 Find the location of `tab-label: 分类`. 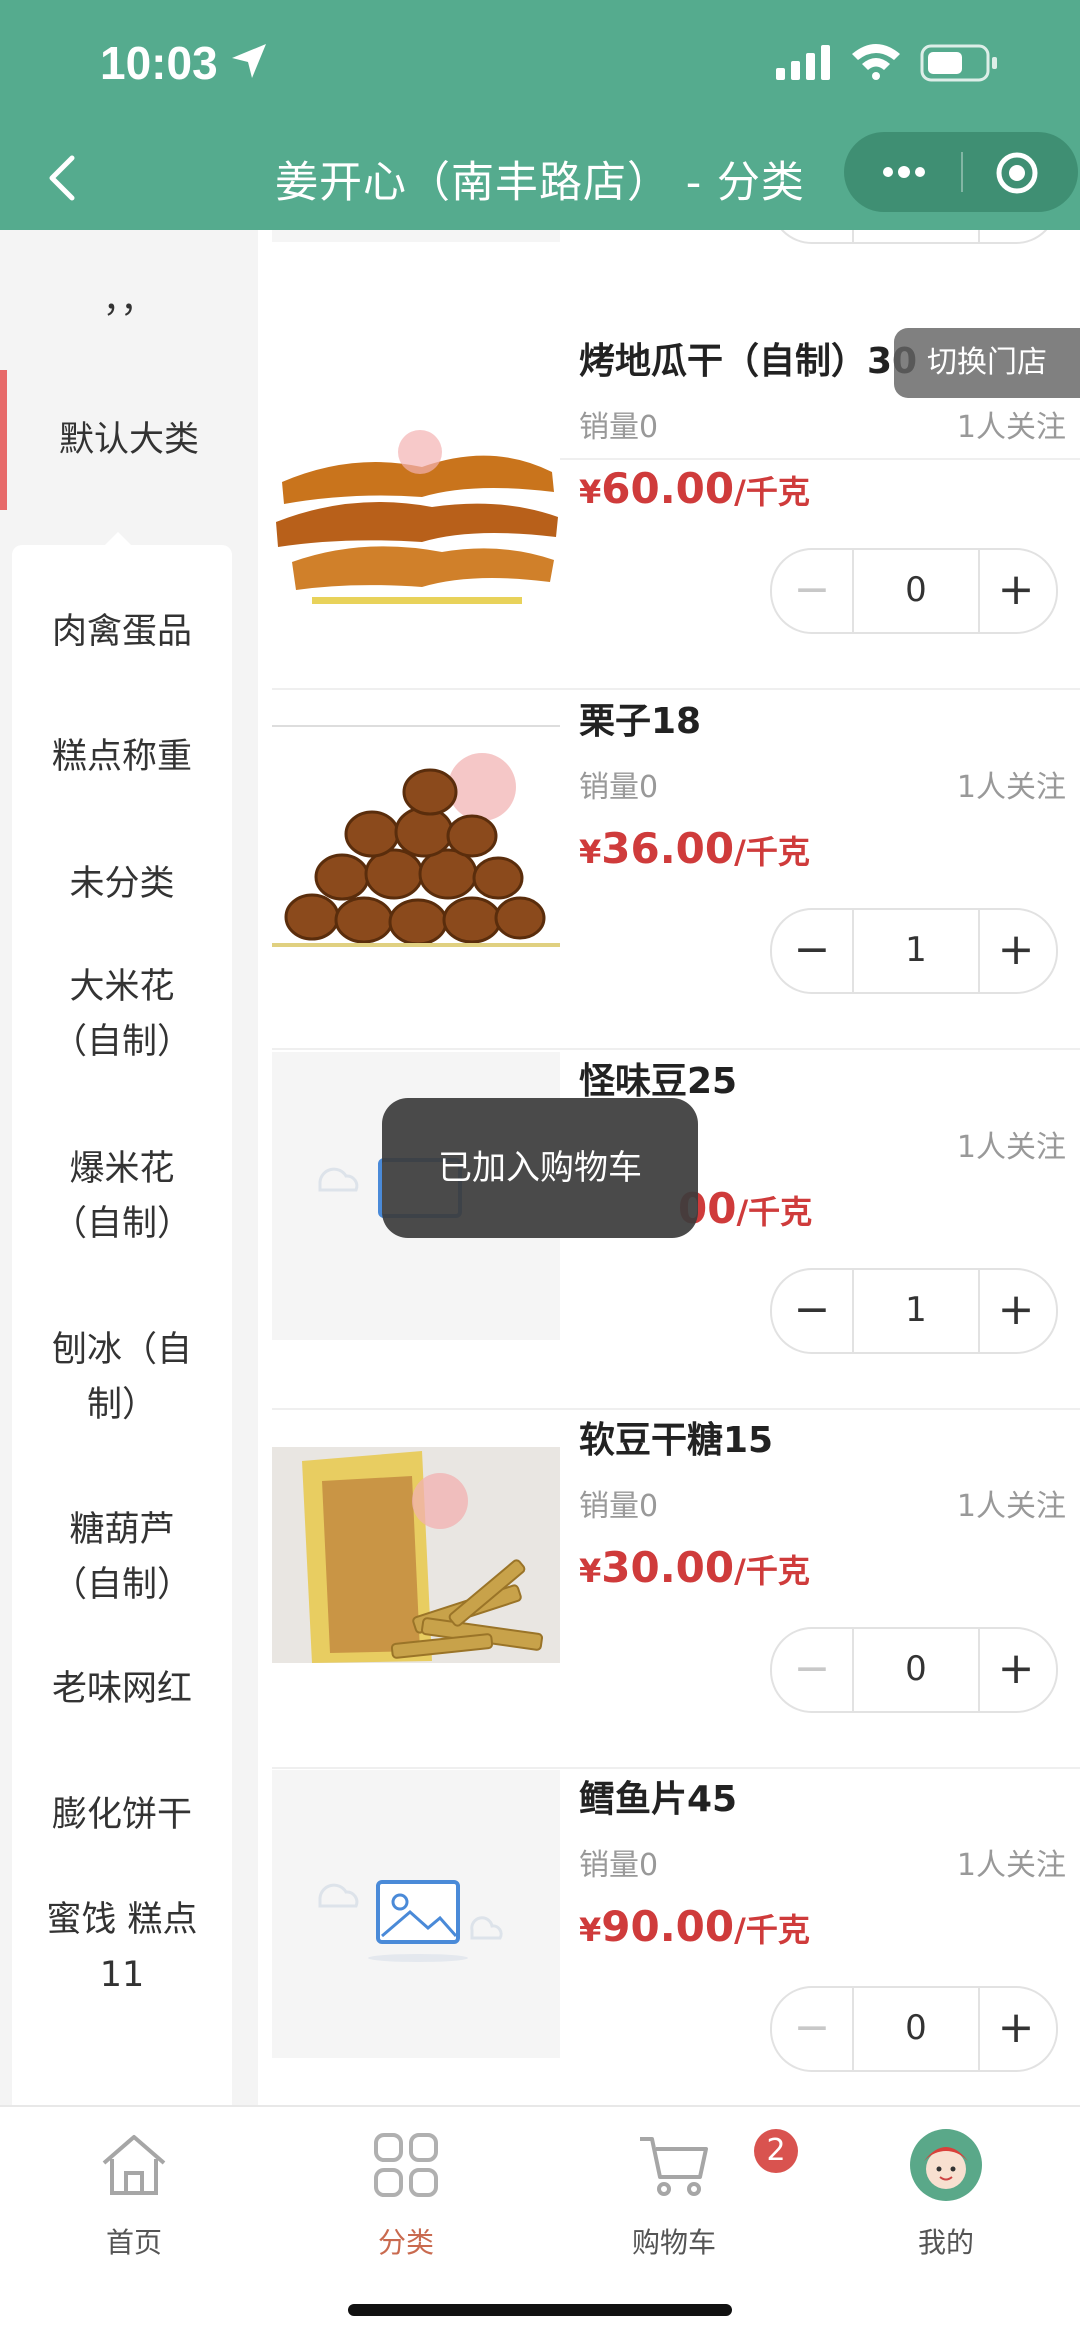

tab-label: 分类 is located at coordinates (405, 2242).